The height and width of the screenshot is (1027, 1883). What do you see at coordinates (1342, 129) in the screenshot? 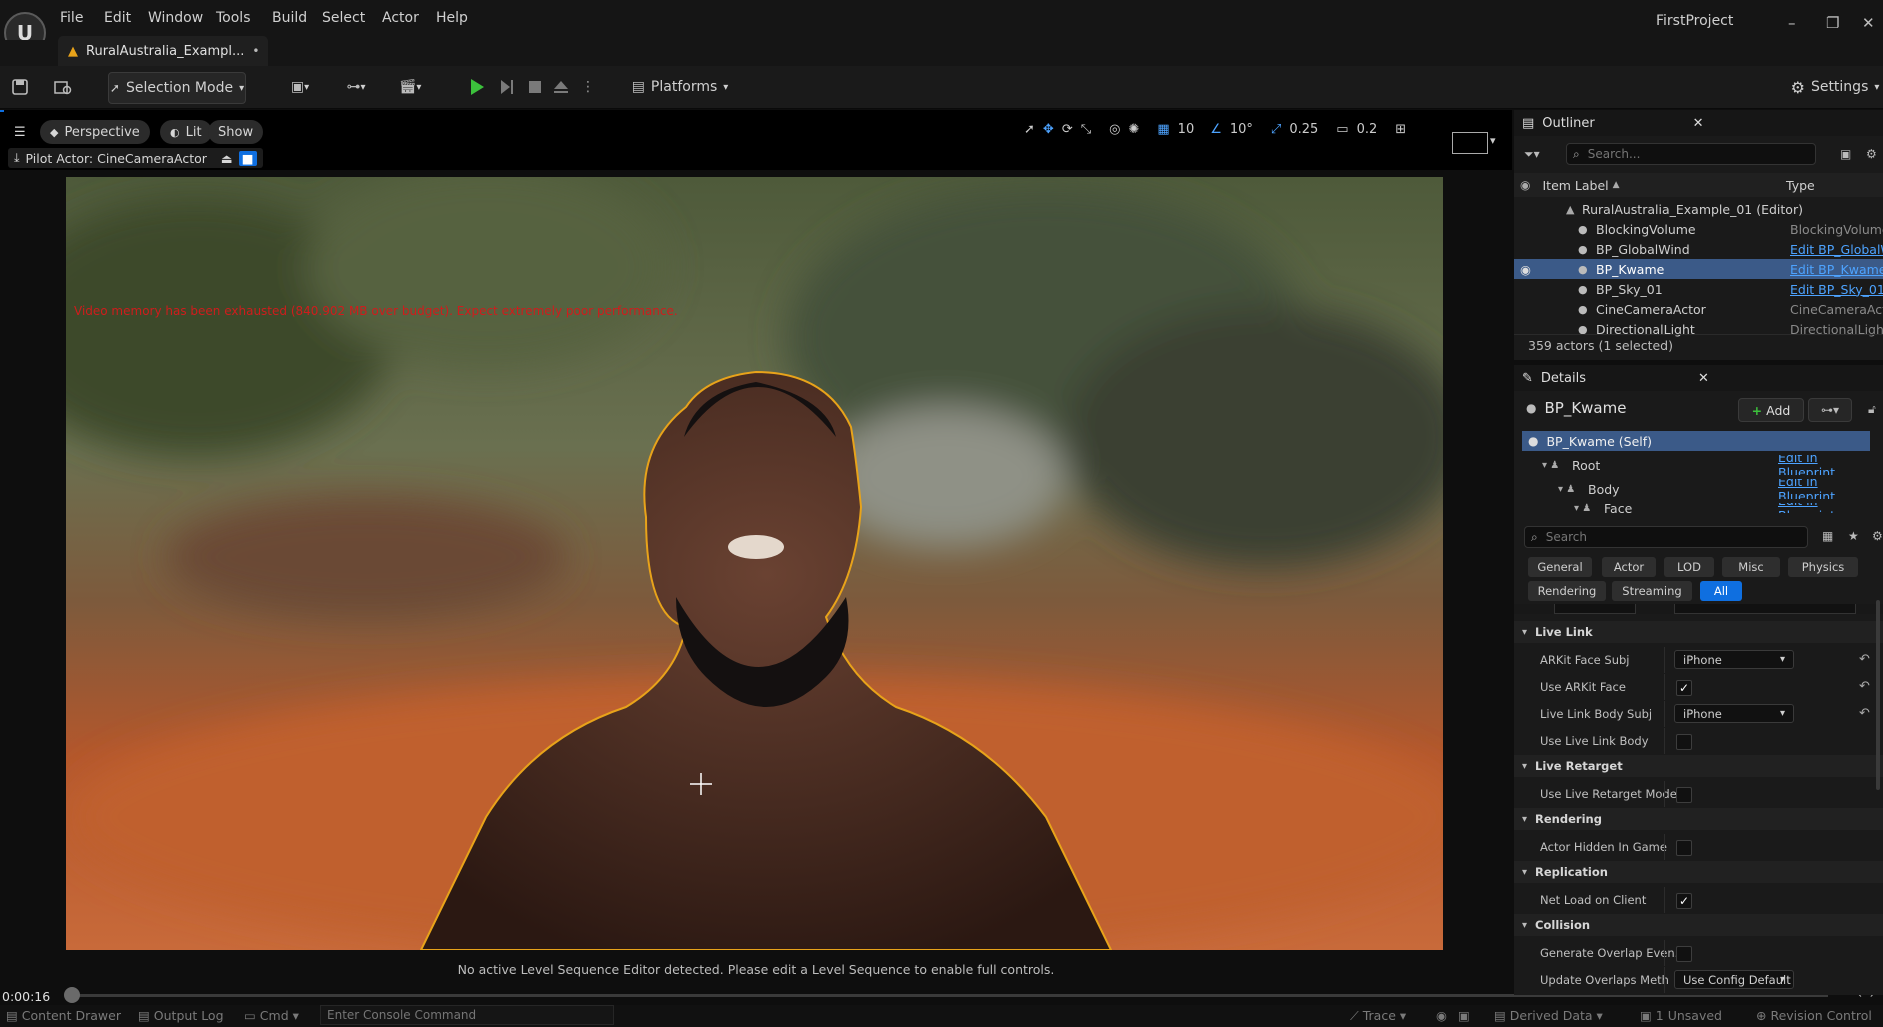
I see `camera-speed-icon: ▭` at bounding box center [1342, 129].